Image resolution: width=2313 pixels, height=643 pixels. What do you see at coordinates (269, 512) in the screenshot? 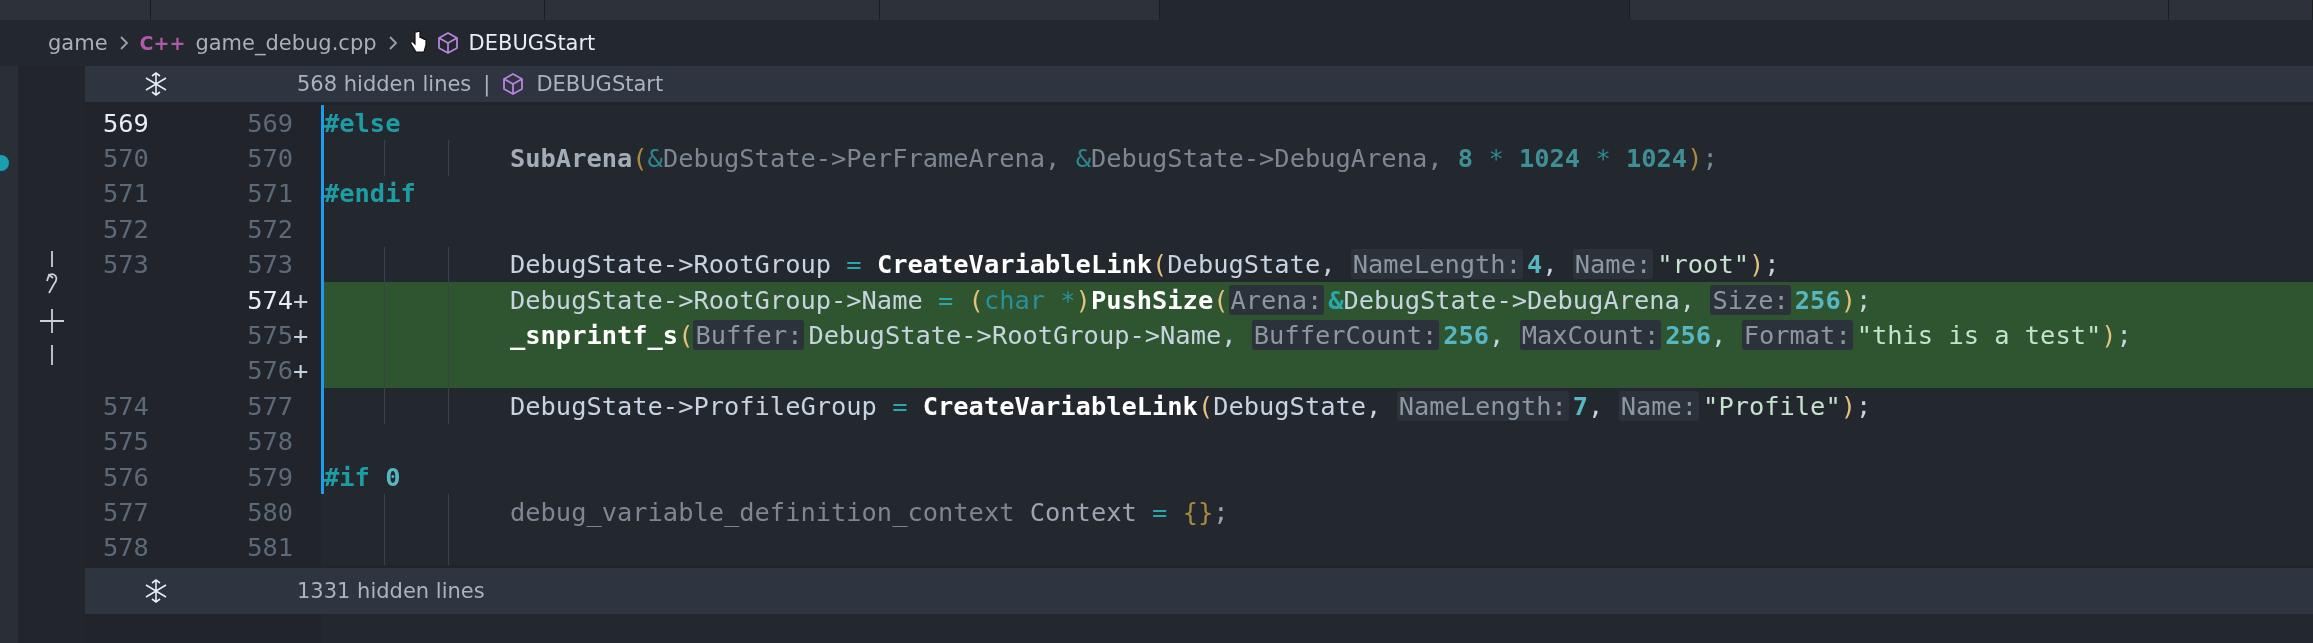
I see `line-number: 580` at bounding box center [269, 512].